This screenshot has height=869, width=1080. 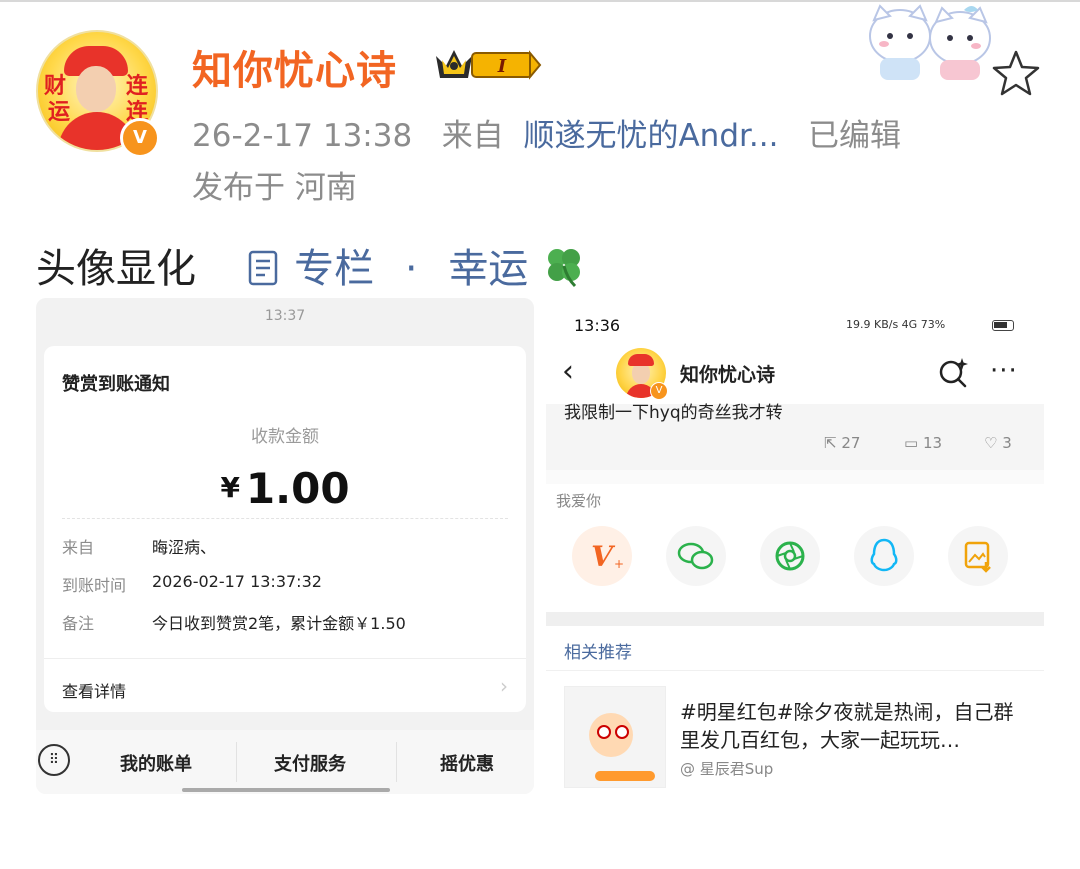 What do you see at coordinates (1007, 443) in the screenshot?
I see `like-number: 3` at bounding box center [1007, 443].